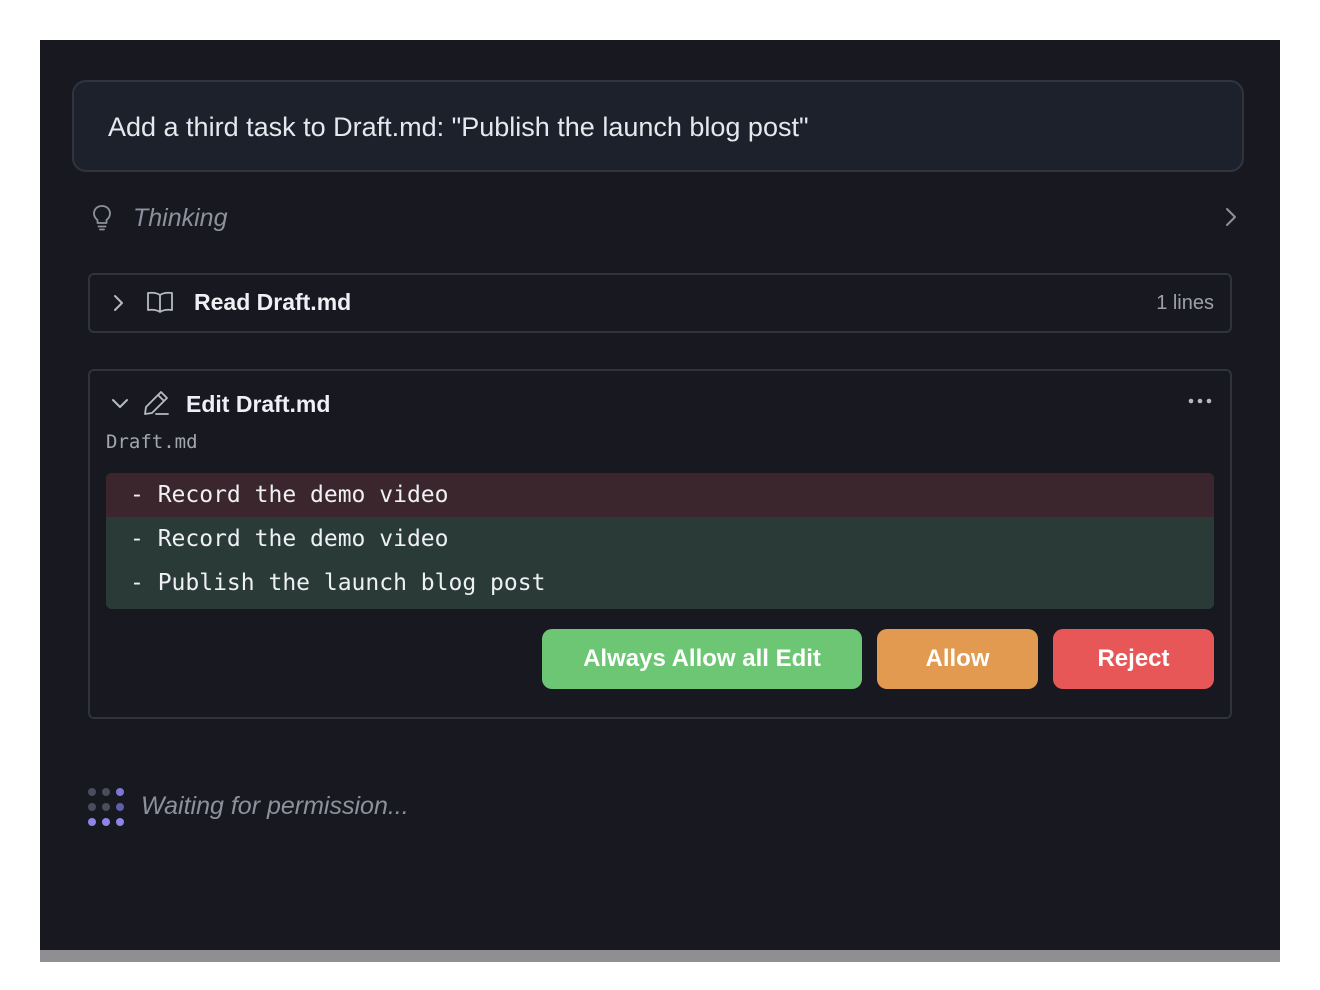 This screenshot has width=1320, height=990. I want to click on loading-dots-icon, so click(106, 807).